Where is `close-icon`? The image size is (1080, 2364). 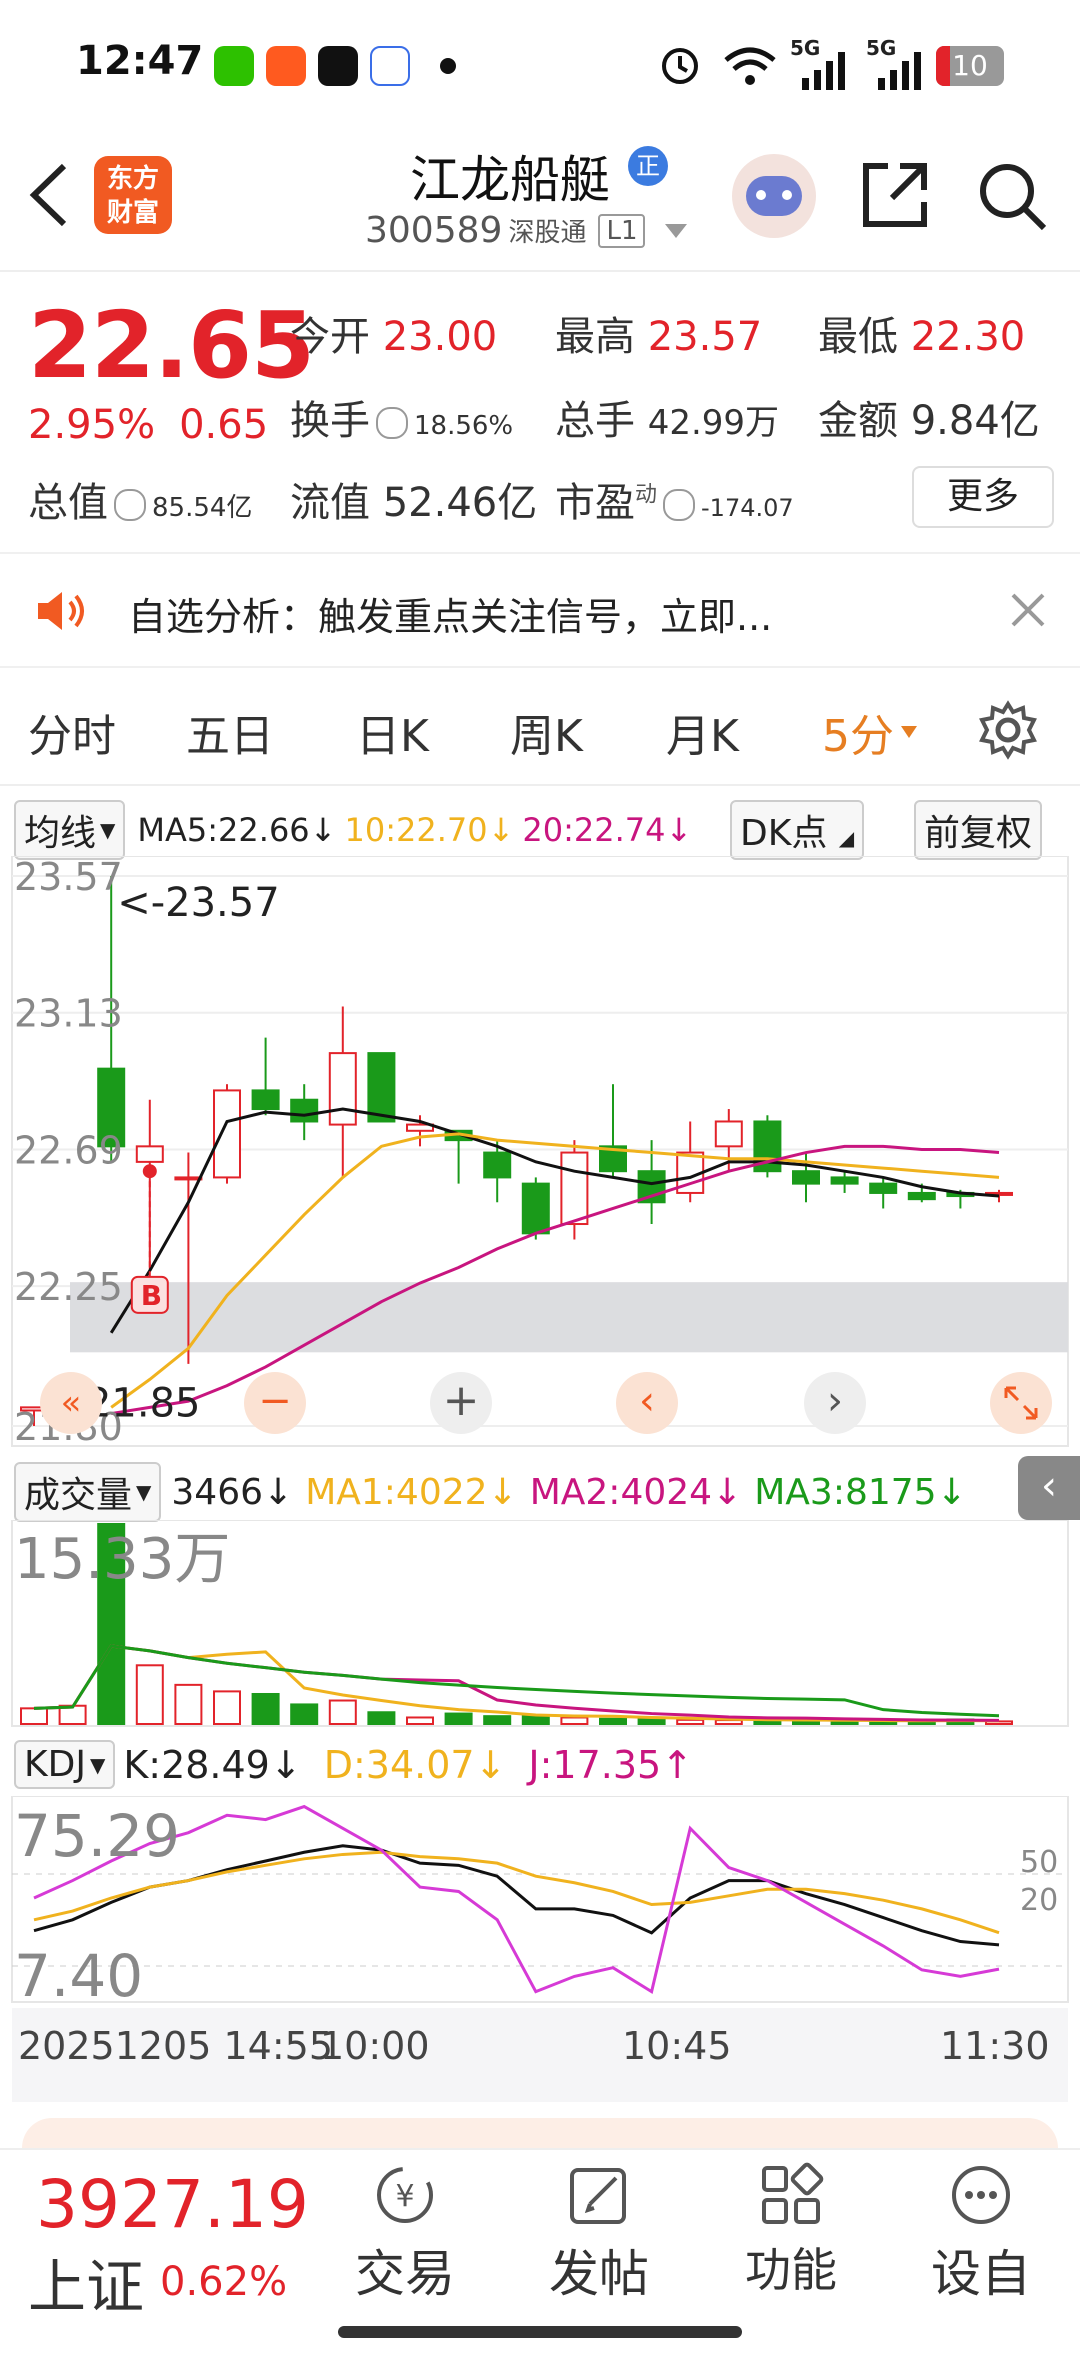 close-icon is located at coordinates (1028, 610).